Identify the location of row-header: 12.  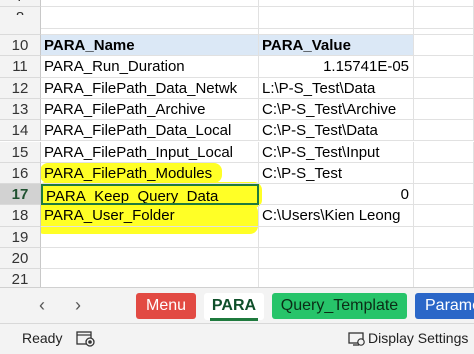
(20, 88).